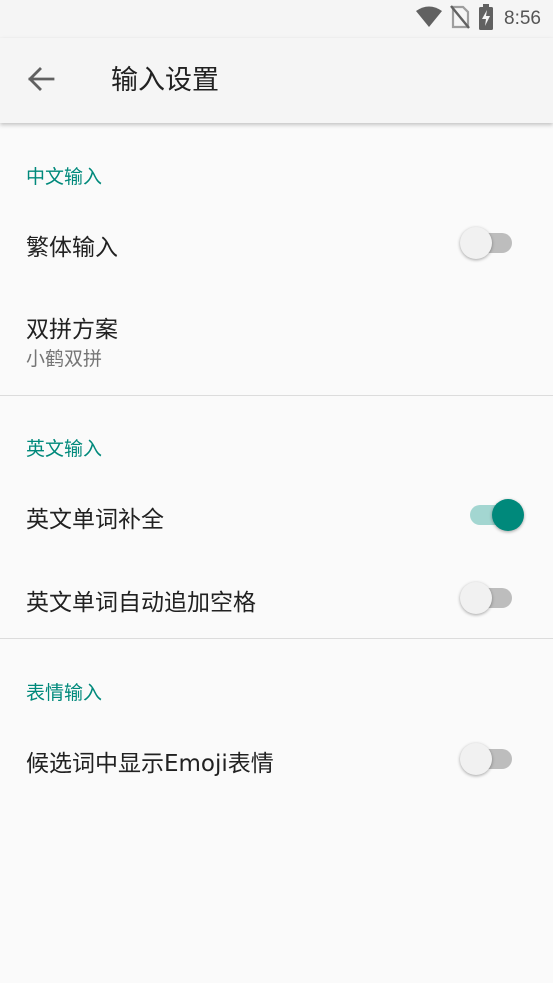 The width and height of the screenshot is (553, 983). Describe the element at coordinates (64, 359) in the screenshot. I see `pref-summary: 小鹤双拼` at that location.